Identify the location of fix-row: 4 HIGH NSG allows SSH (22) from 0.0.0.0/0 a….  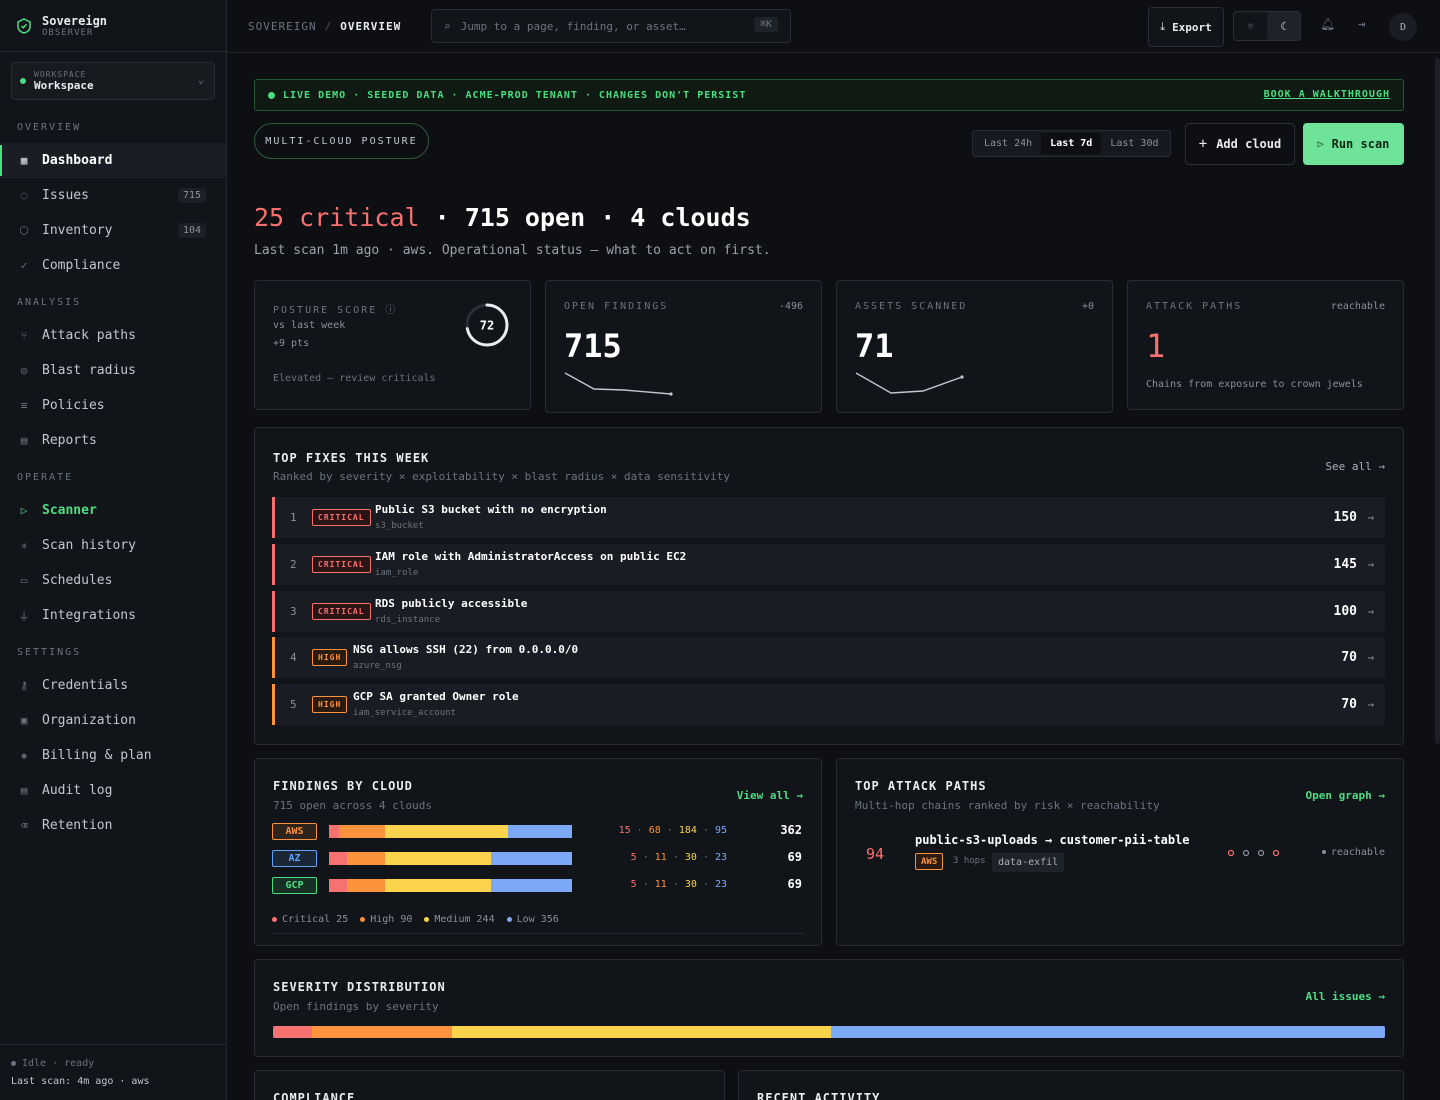
(828, 657).